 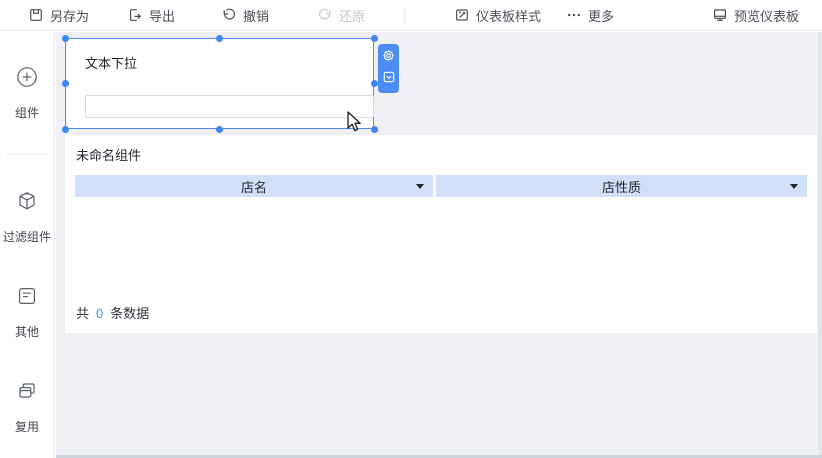 I want to click on table-header-row: 店名 店性质, so click(x=441, y=186).